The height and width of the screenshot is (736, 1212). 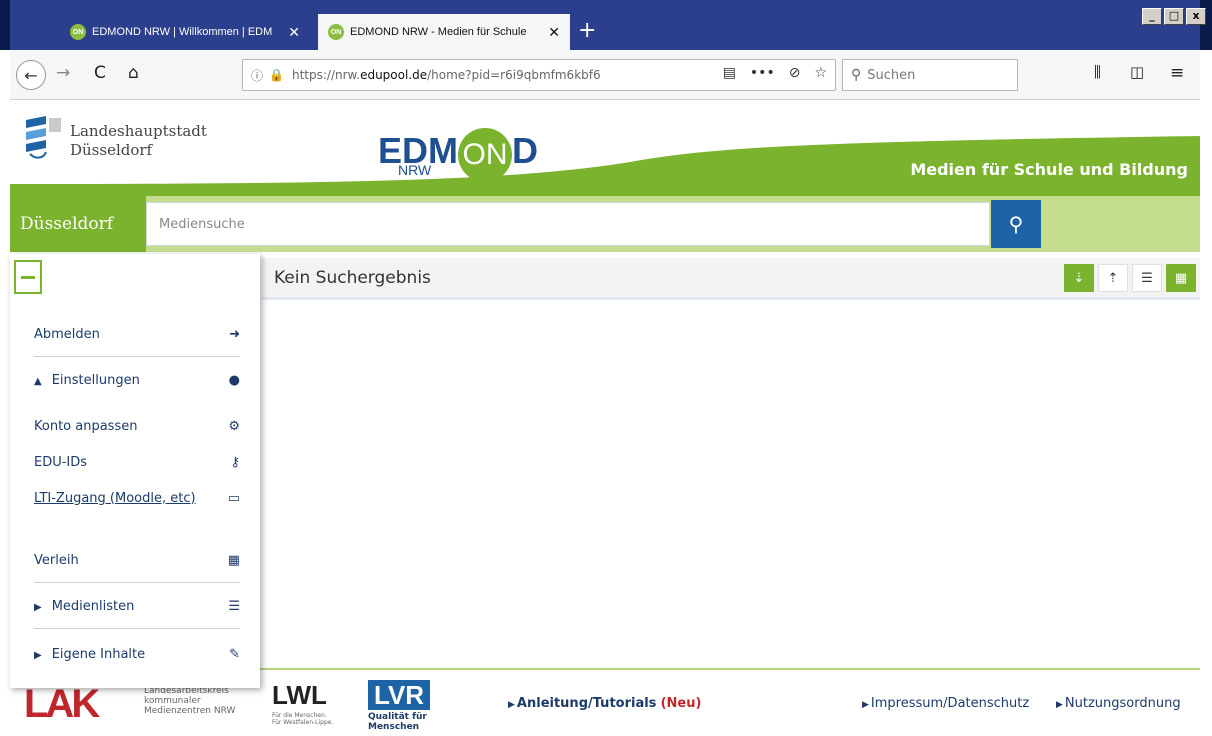 What do you see at coordinates (352, 277) in the screenshot?
I see `results-title: Kein Suchergebnis` at bounding box center [352, 277].